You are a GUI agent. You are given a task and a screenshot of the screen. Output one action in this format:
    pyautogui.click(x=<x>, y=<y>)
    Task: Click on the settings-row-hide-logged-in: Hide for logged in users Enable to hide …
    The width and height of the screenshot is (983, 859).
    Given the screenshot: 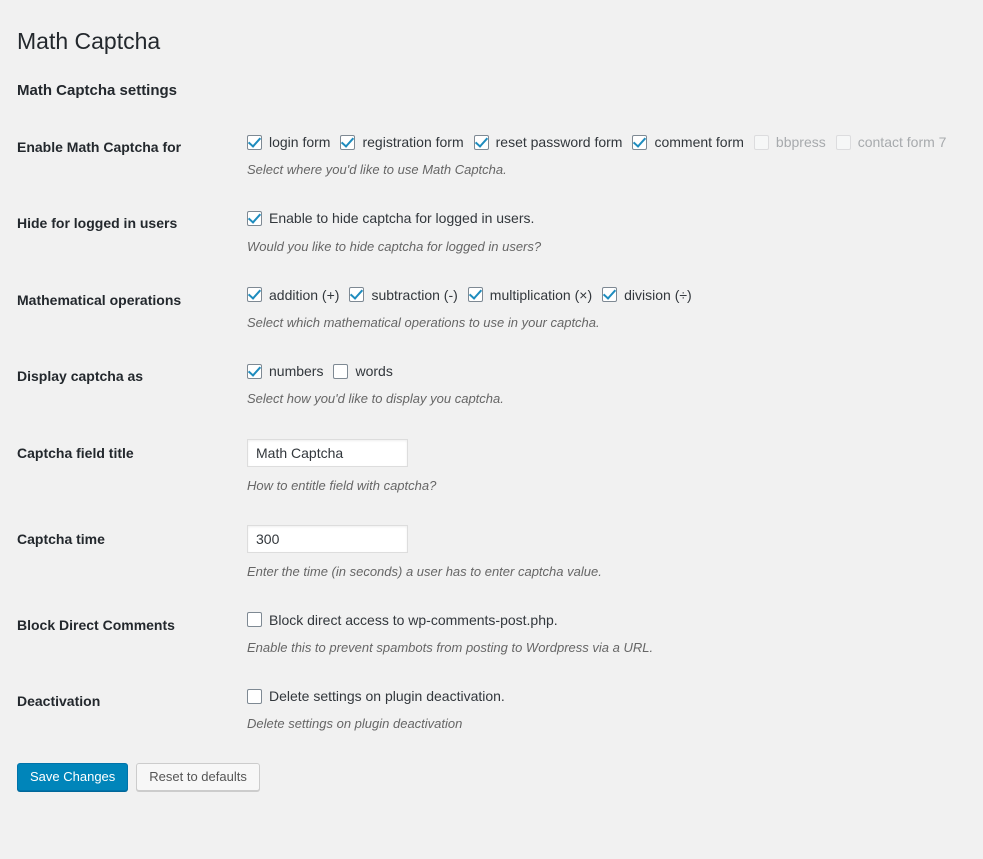 What is the action you would take?
    pyautogui.click(x=497, y=232)
    